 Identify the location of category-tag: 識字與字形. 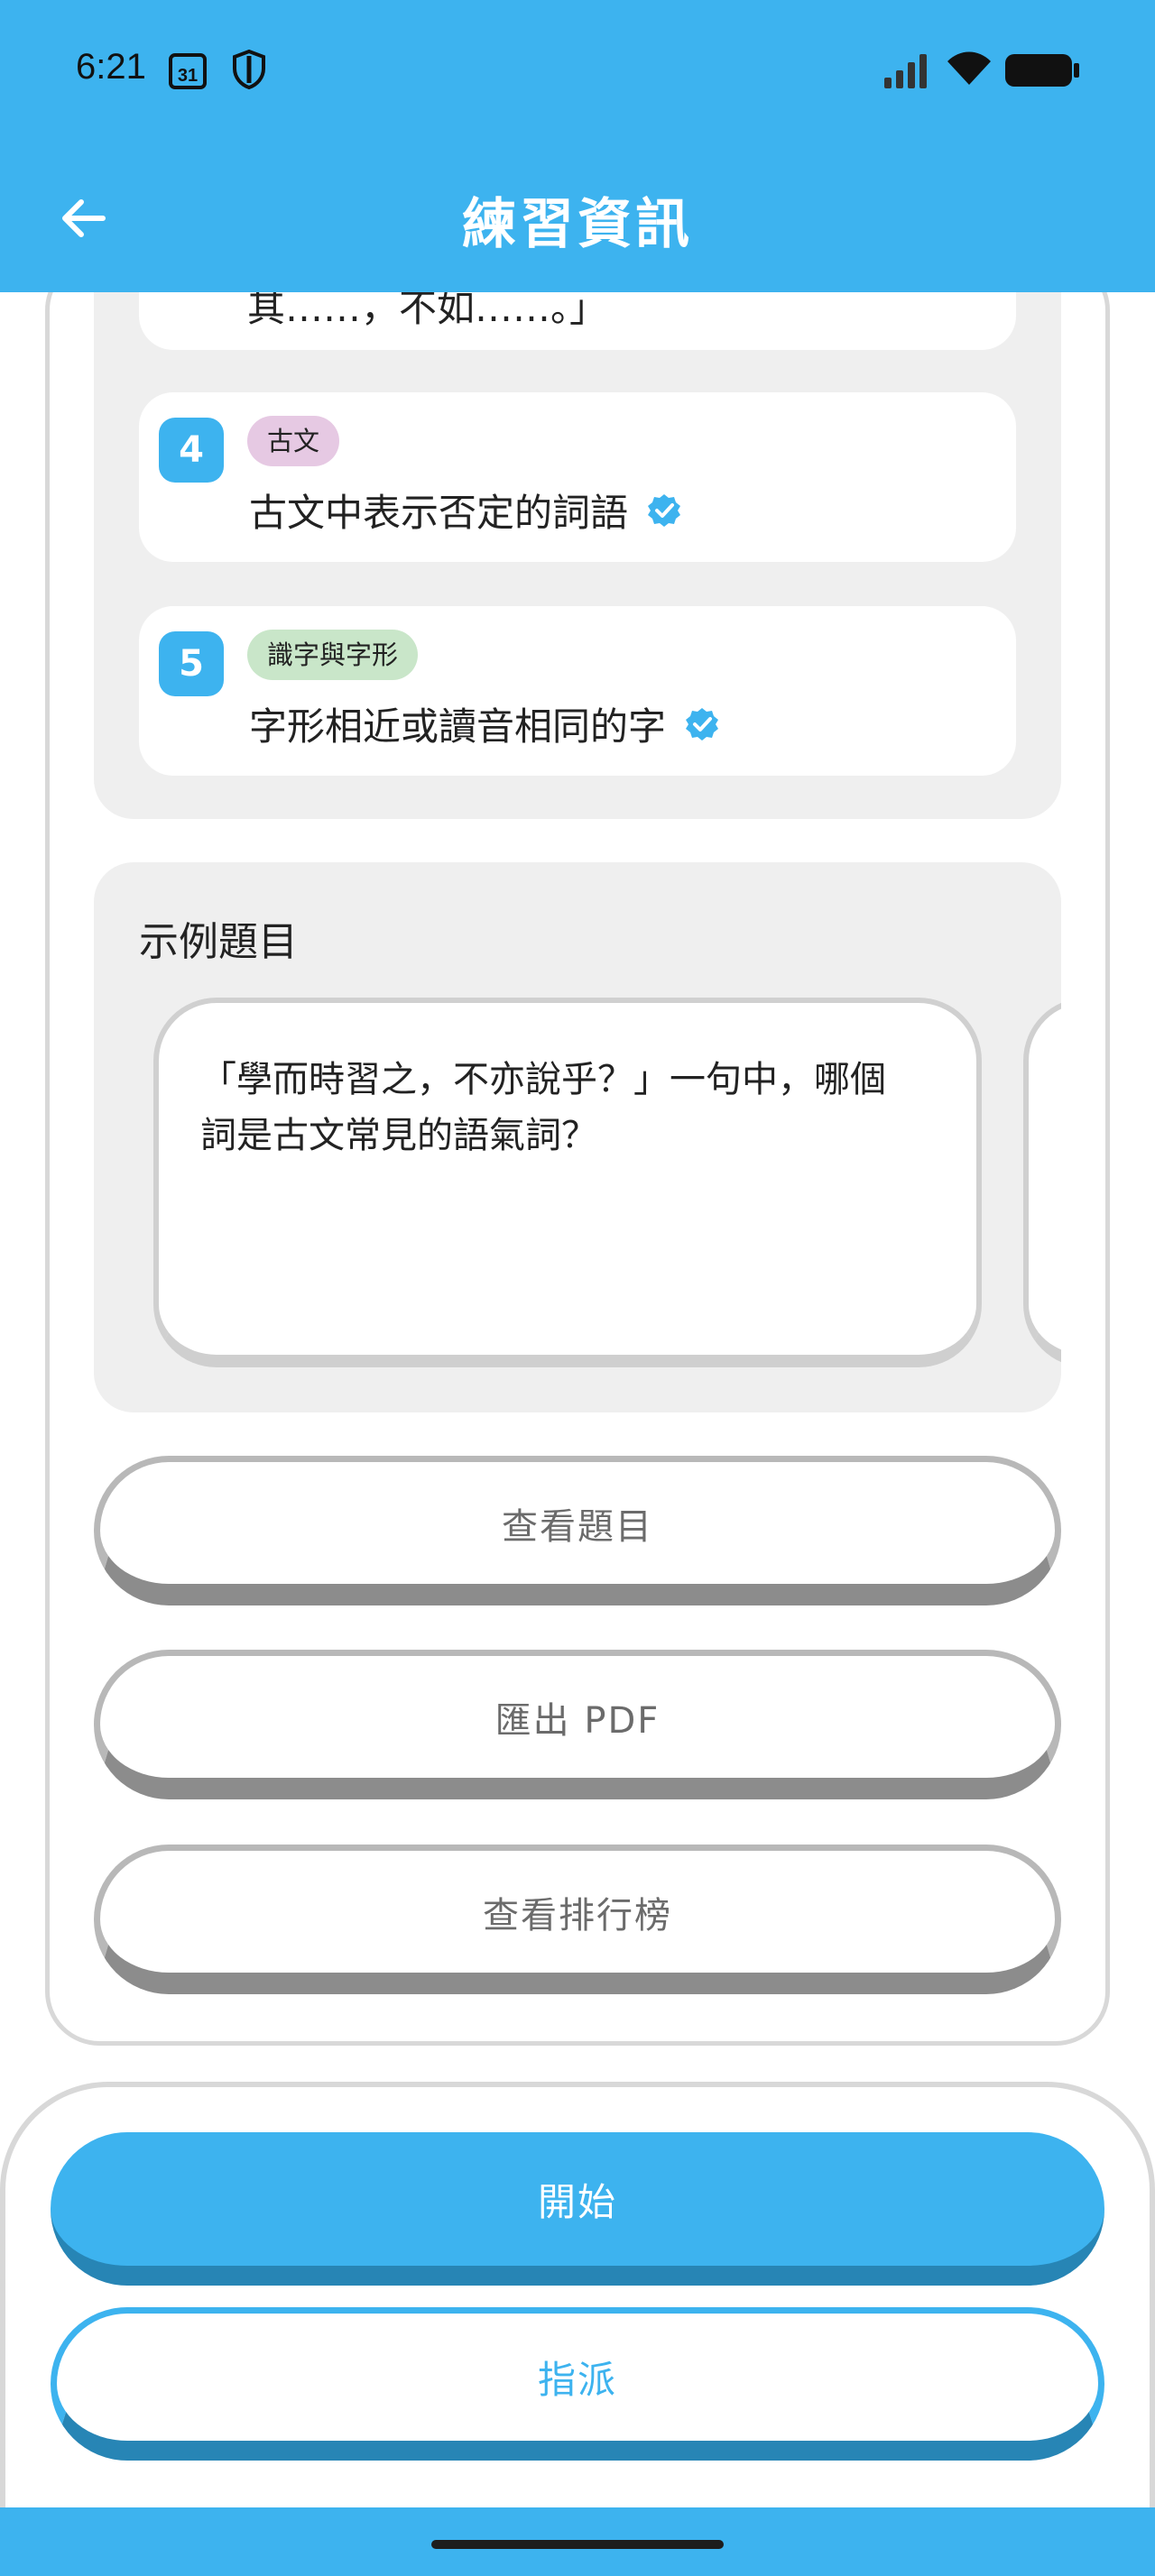
(333, 655).